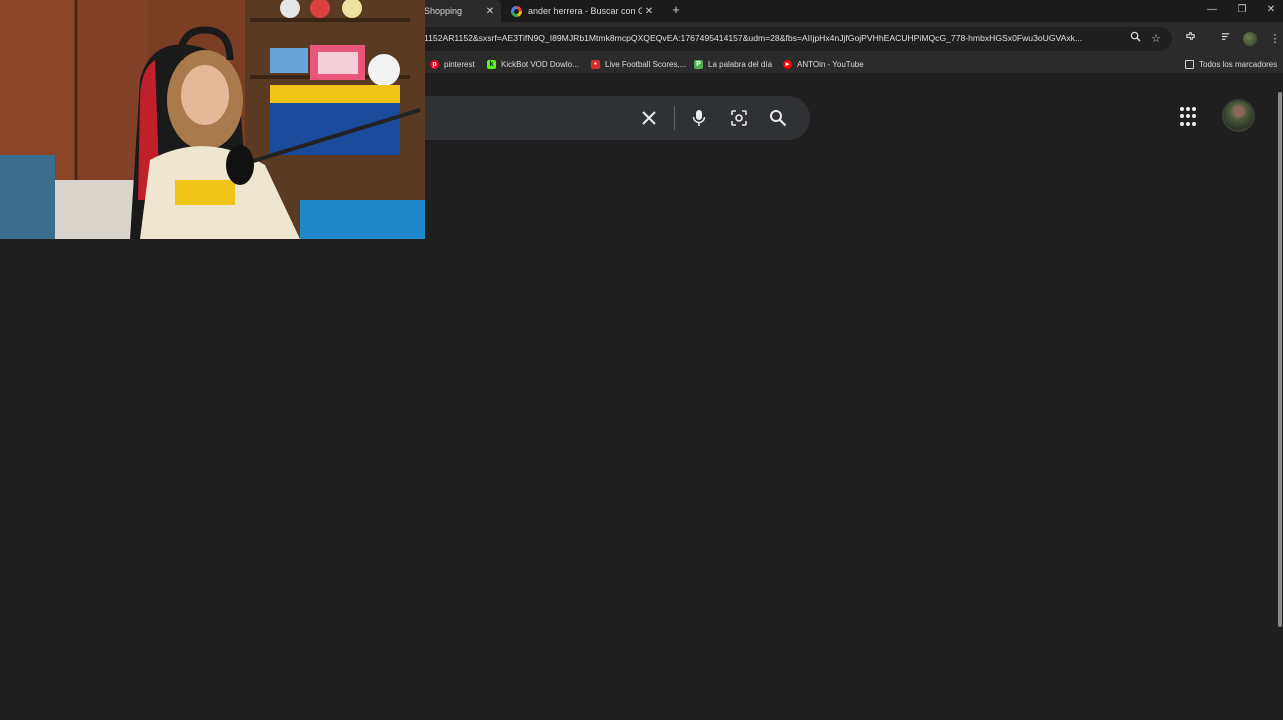 The width and height of the screenshot is (1283, 720). What do you see at coordinates (787, 64) in the screenshot?
I see `youtube-icon: ▸` at bounding box center [787, 64].